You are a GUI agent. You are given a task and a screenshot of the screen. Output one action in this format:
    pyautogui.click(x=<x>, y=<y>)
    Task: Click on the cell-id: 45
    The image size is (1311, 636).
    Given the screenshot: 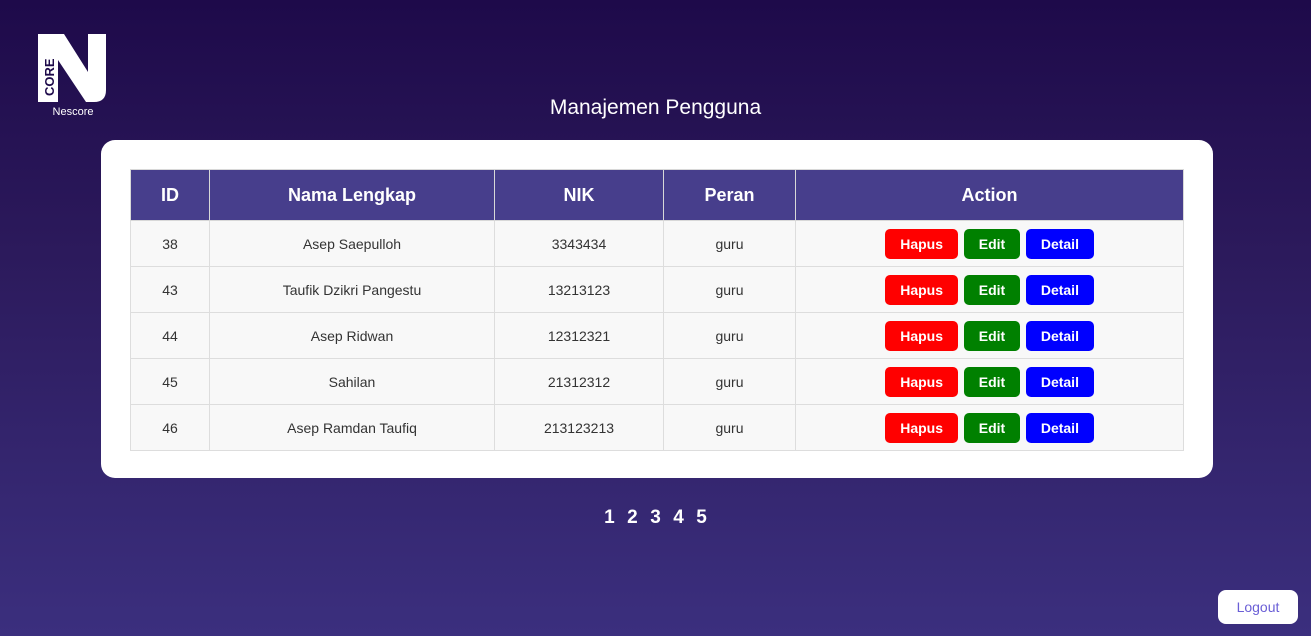 What is the action you would take?
    pyautogui.click(x=170, y=381)
    